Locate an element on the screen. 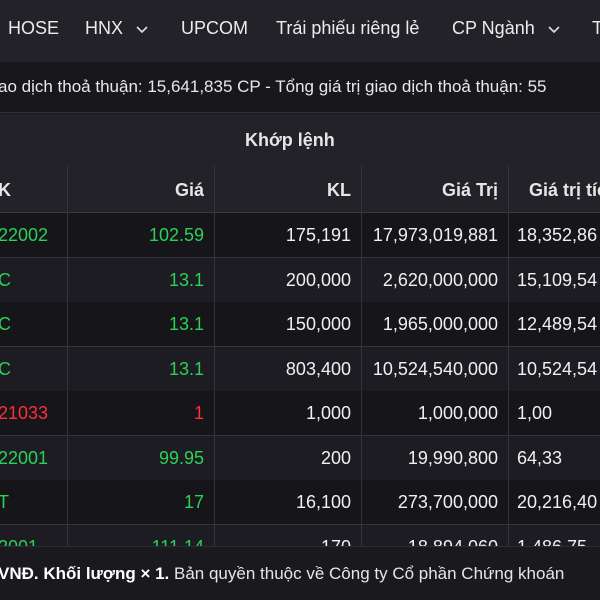 This screenshot has width=600, height=600. tab-next-label: T is located at coordinates (596, 28).